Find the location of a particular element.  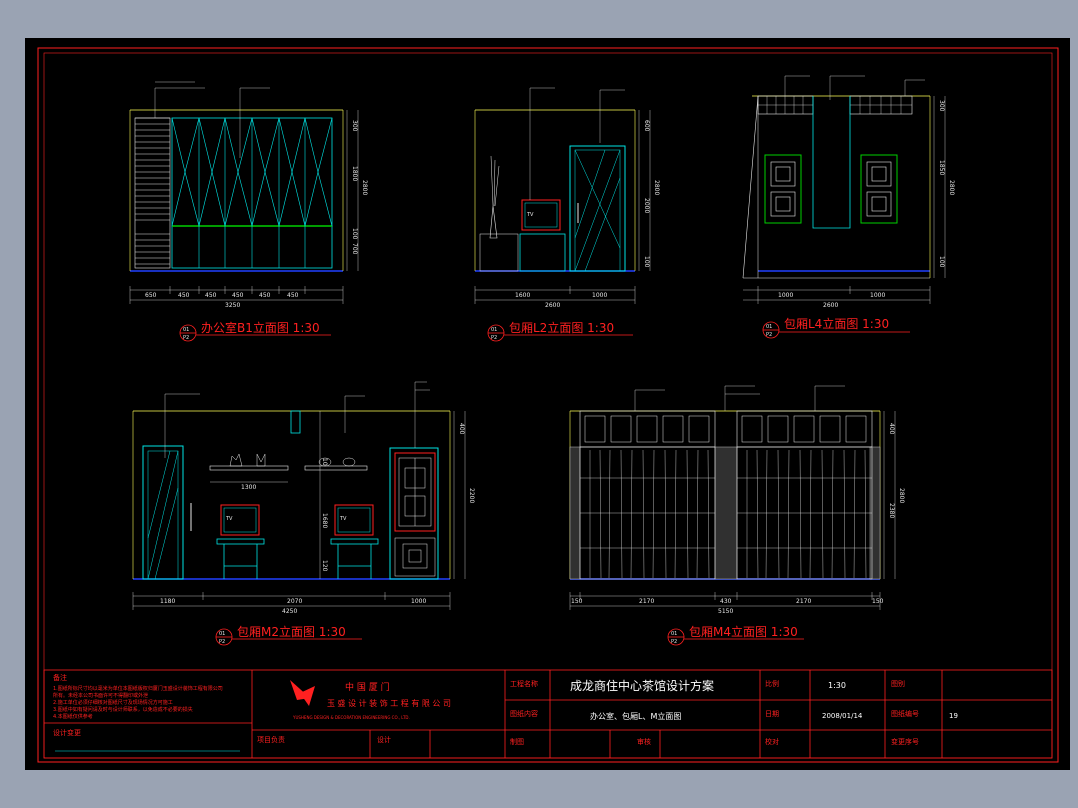

notes-line-2: 所有。未经本公司书面许可不得翻印或外泄 is located at coordinates (100, 695).